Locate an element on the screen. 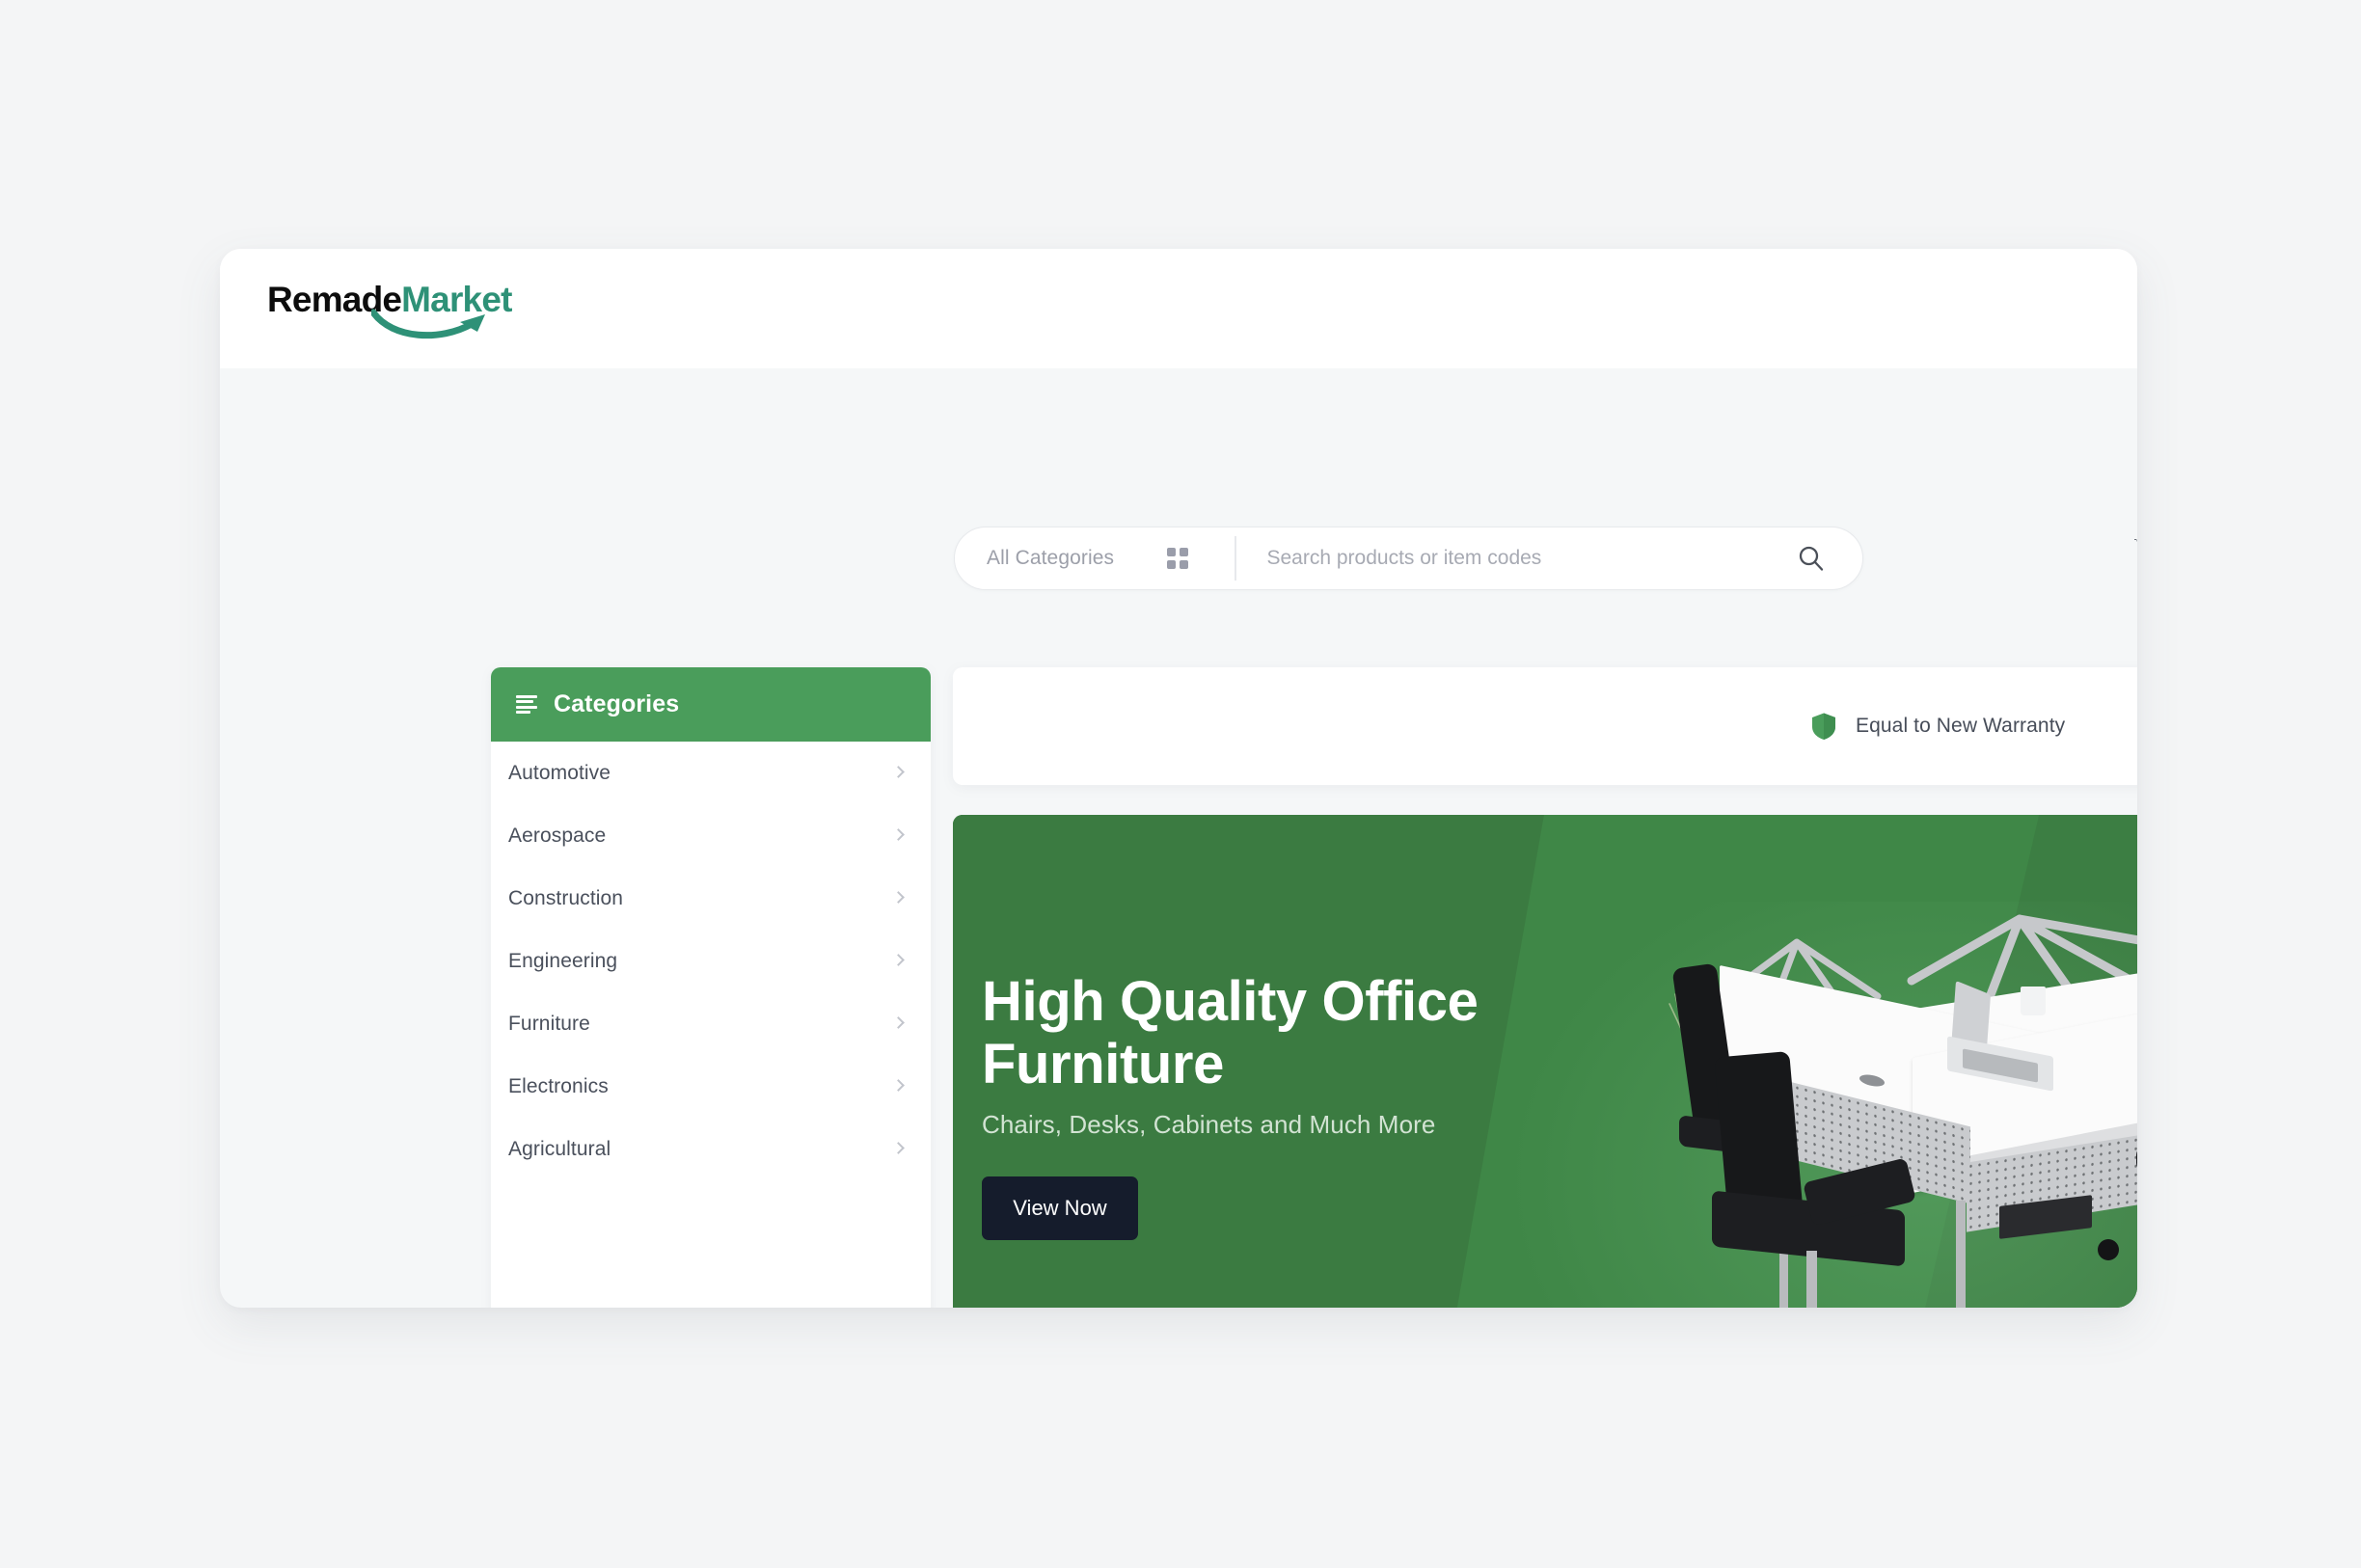  shield-icon is located at coordinates (1823, 726).